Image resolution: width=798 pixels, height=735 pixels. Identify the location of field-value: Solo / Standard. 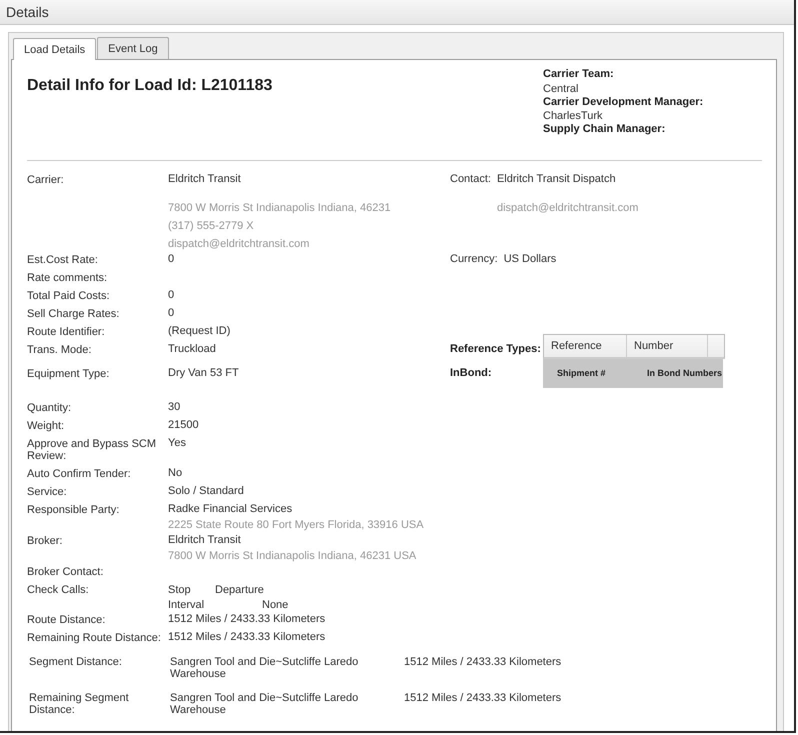
(206, 491).